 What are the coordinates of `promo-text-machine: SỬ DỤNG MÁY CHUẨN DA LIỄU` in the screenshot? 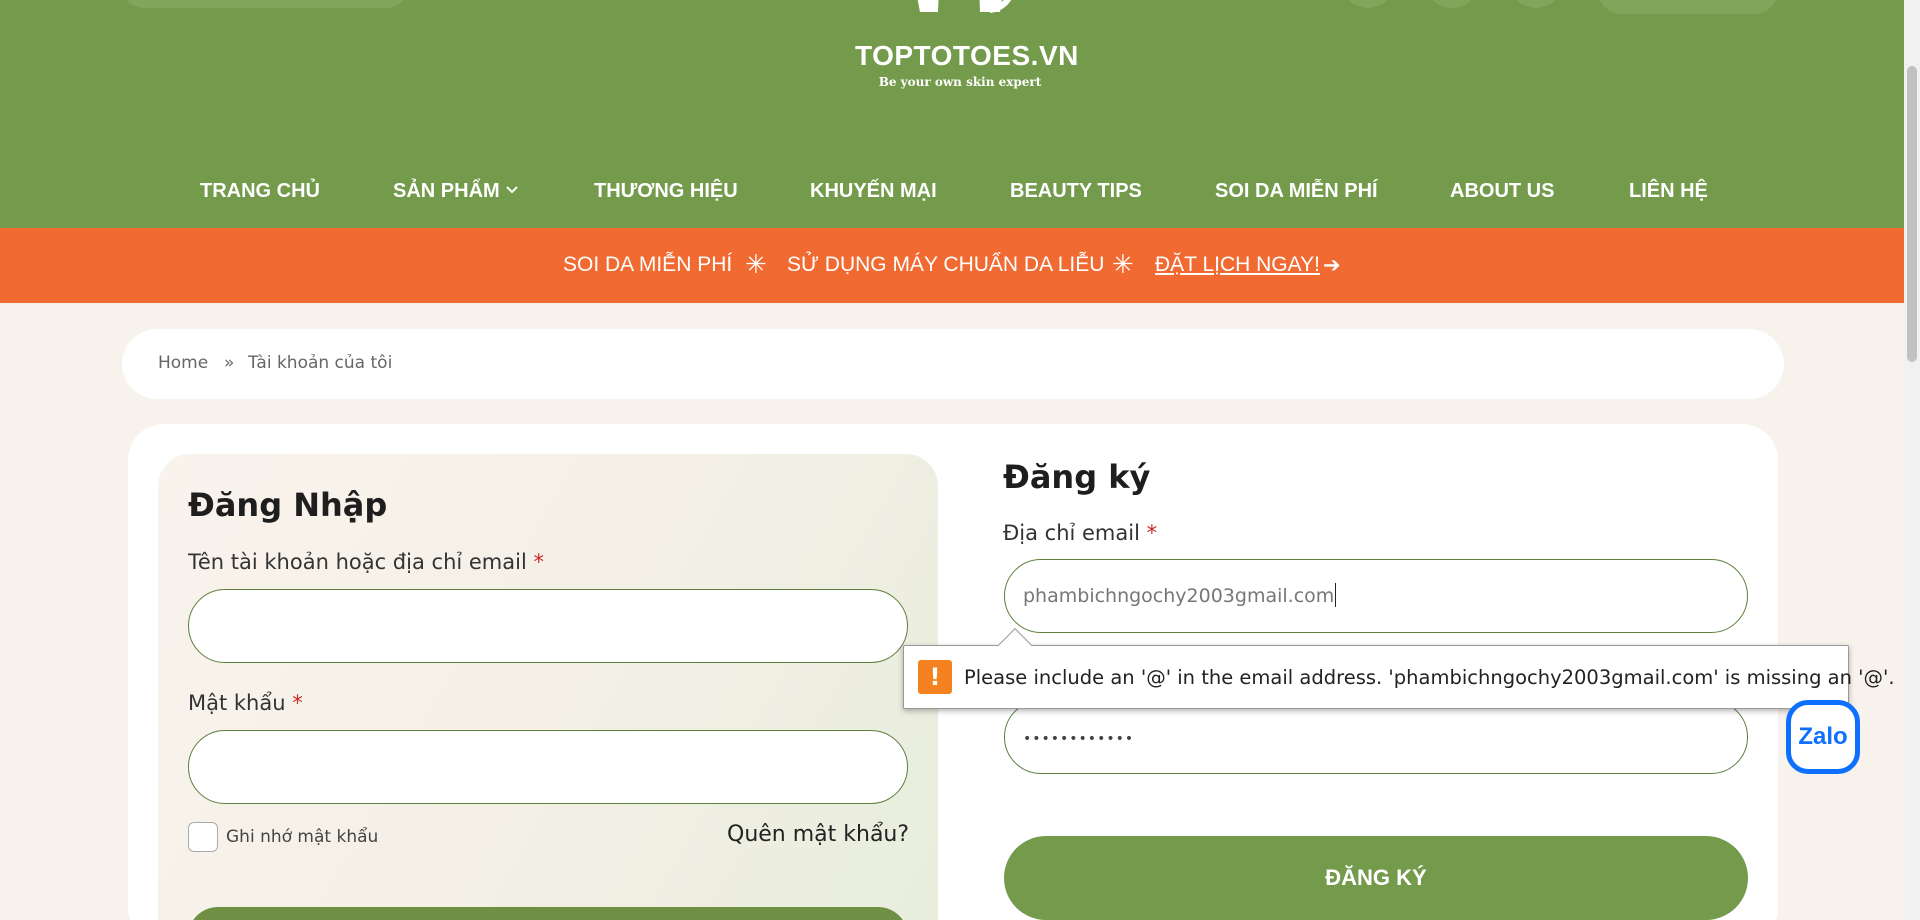 It's located at (946, 264).